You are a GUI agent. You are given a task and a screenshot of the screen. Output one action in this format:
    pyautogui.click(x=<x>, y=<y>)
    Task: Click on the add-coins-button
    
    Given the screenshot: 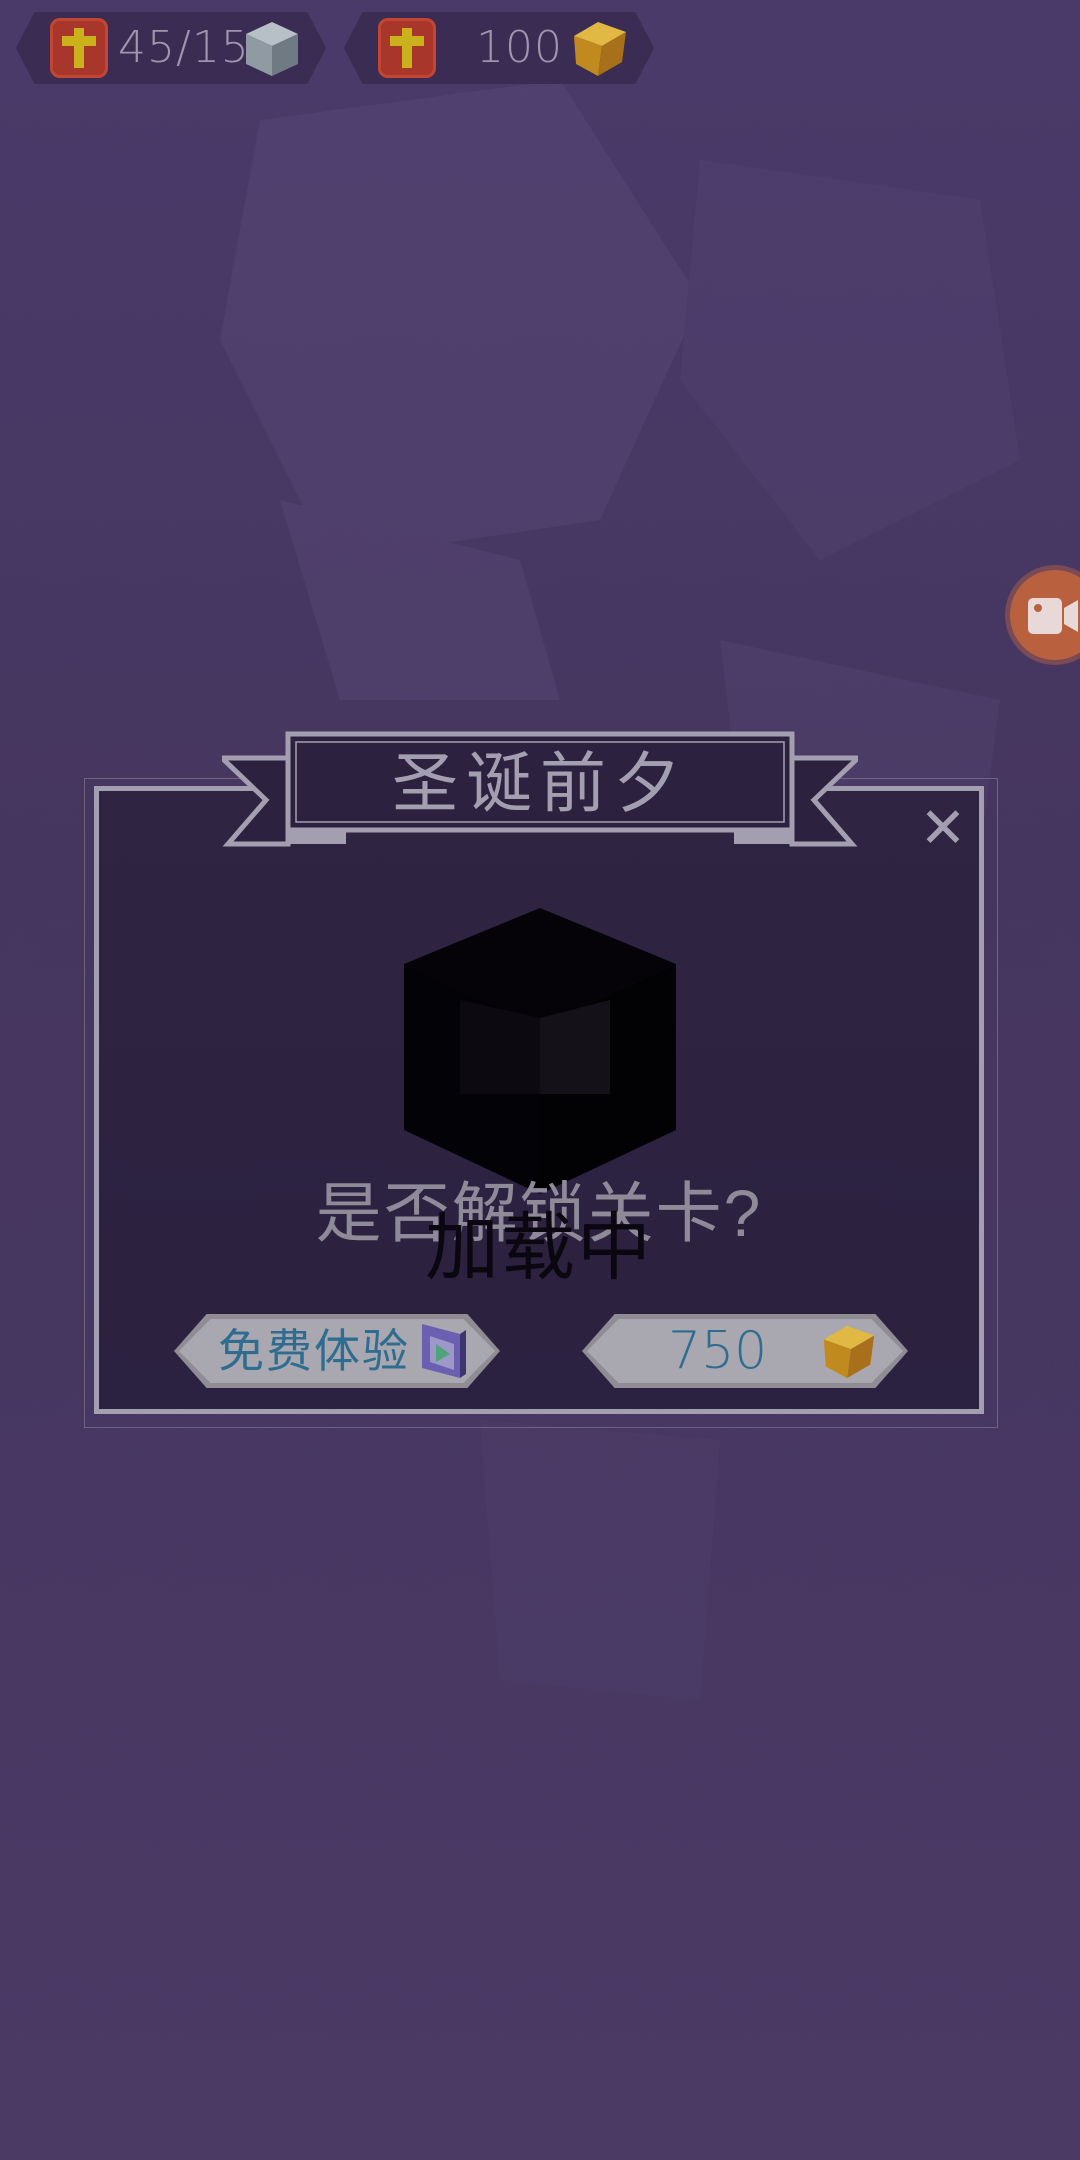 What is the action you would take?
    pyautogui.click(x=407, y=48)
    